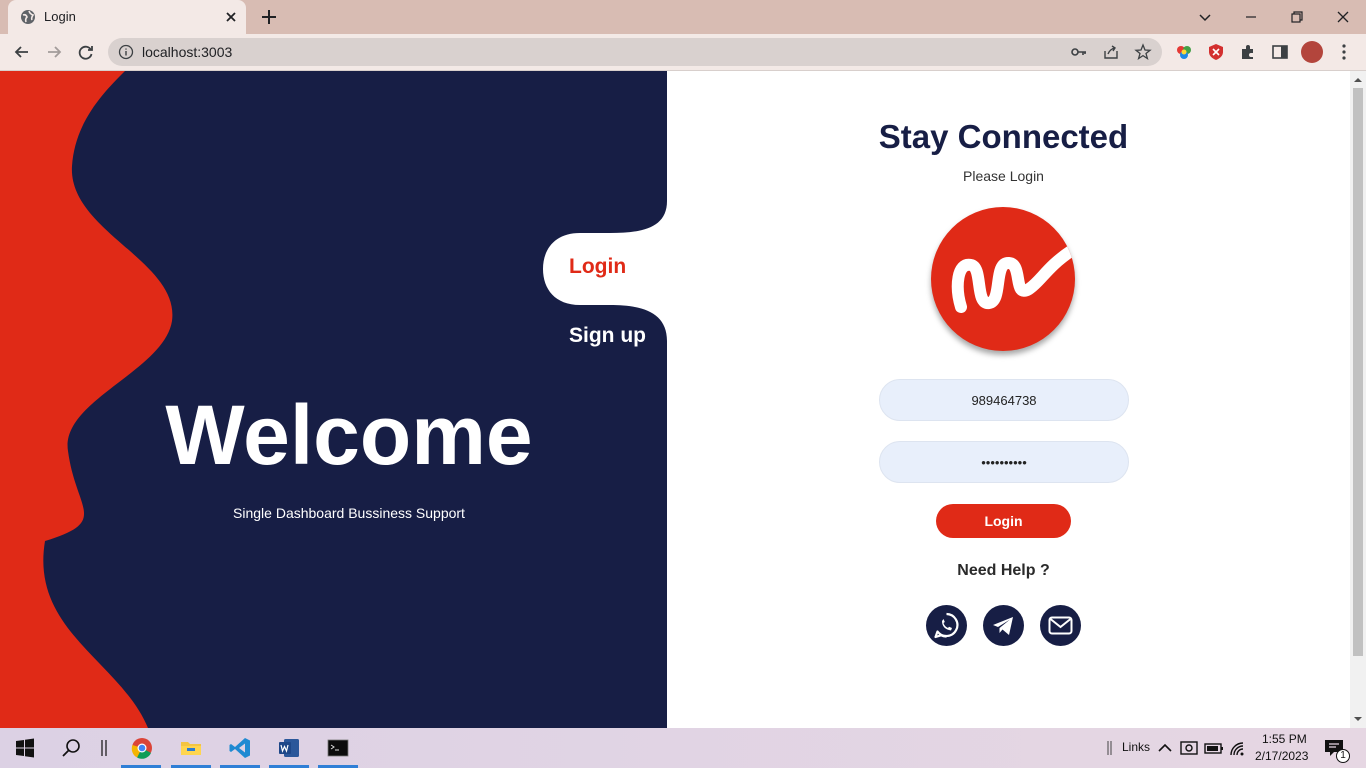 The image size is (1366, 768). What do you see at coordinates (597, 267) in the screenshot?
I see `nav-login-tab: Login` at bounding box center [597, 267].